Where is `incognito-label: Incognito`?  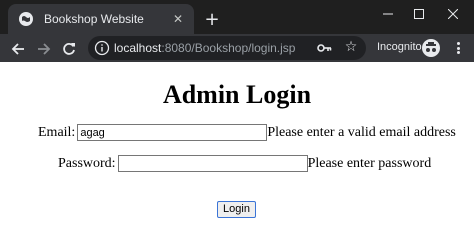
incognito-label: Incognito is located at coordinates (399, 47).